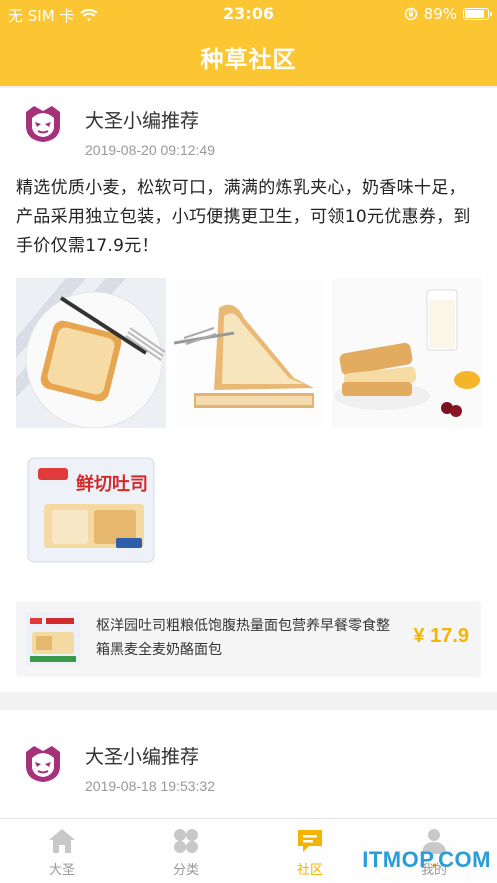 Image resolution: width=497 pixels, height=883 pixels. What do you see at coordinates (309, 870) in the screenshot?
I see `tab-label: 社区` at bounding box center [309, 870].